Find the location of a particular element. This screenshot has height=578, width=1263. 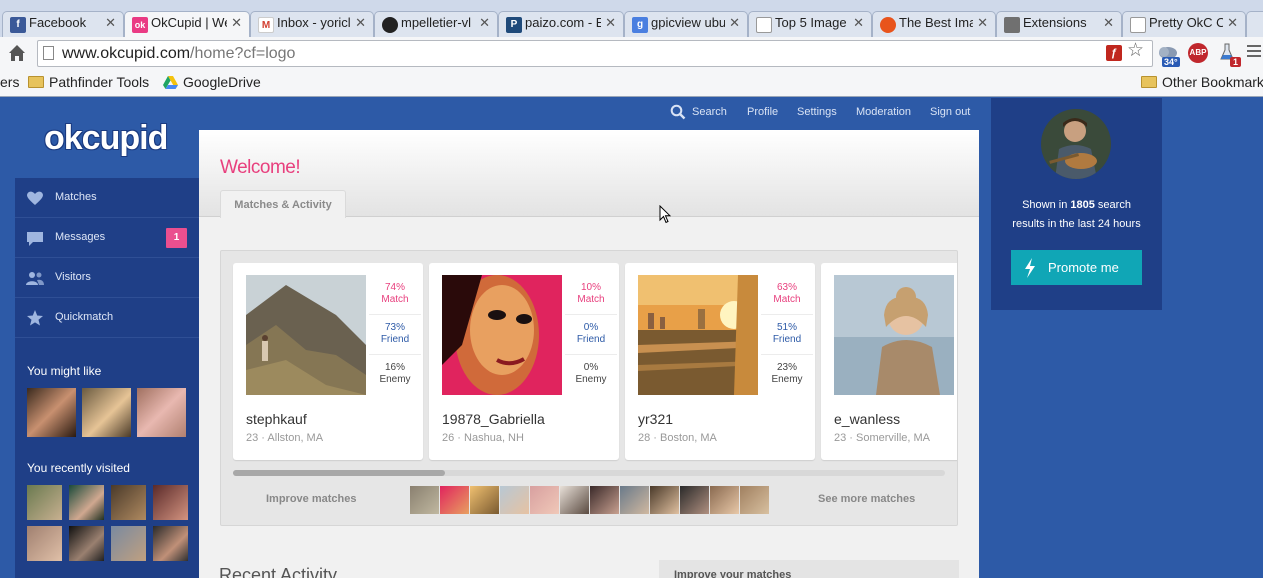

tab-label: OkCupid | We is located at coordinates (189, 22).